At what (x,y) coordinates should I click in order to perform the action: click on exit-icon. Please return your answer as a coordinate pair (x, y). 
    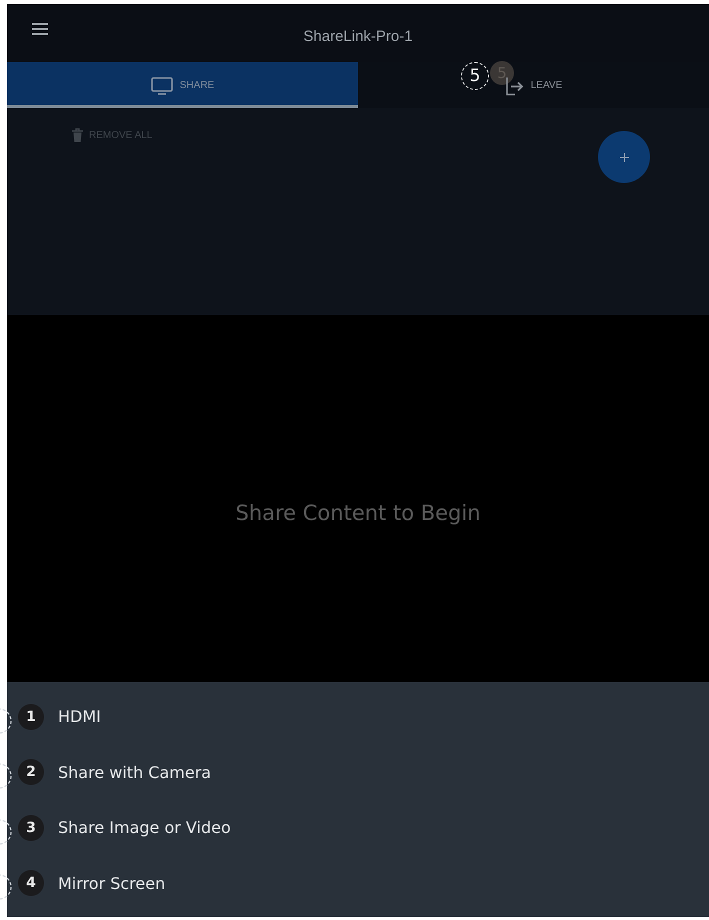
    Looking at the image, I should click on (514, 86).